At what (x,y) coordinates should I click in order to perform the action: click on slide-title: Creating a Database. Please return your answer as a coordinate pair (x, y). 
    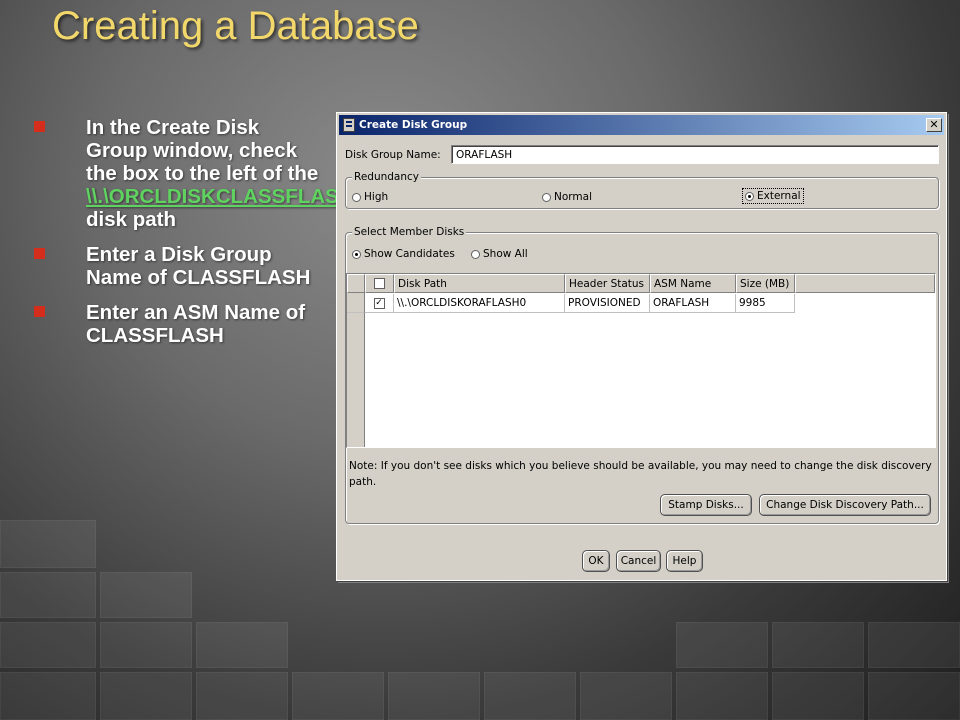
    Looking at the image, I should click on (235, 26).